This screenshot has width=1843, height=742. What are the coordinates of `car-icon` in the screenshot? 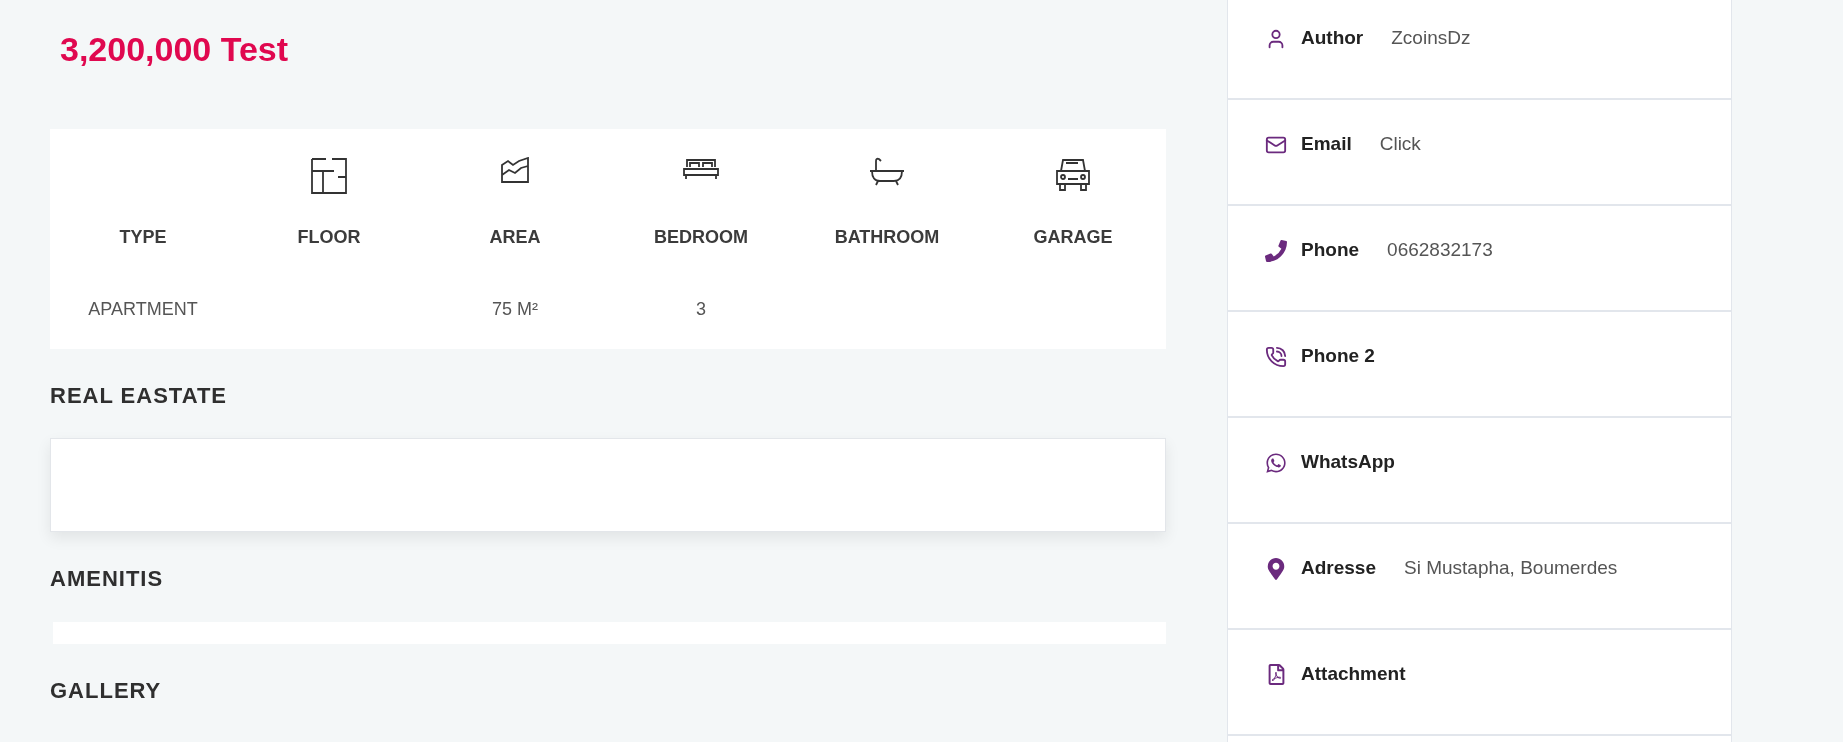 It's located at (1073, 175).